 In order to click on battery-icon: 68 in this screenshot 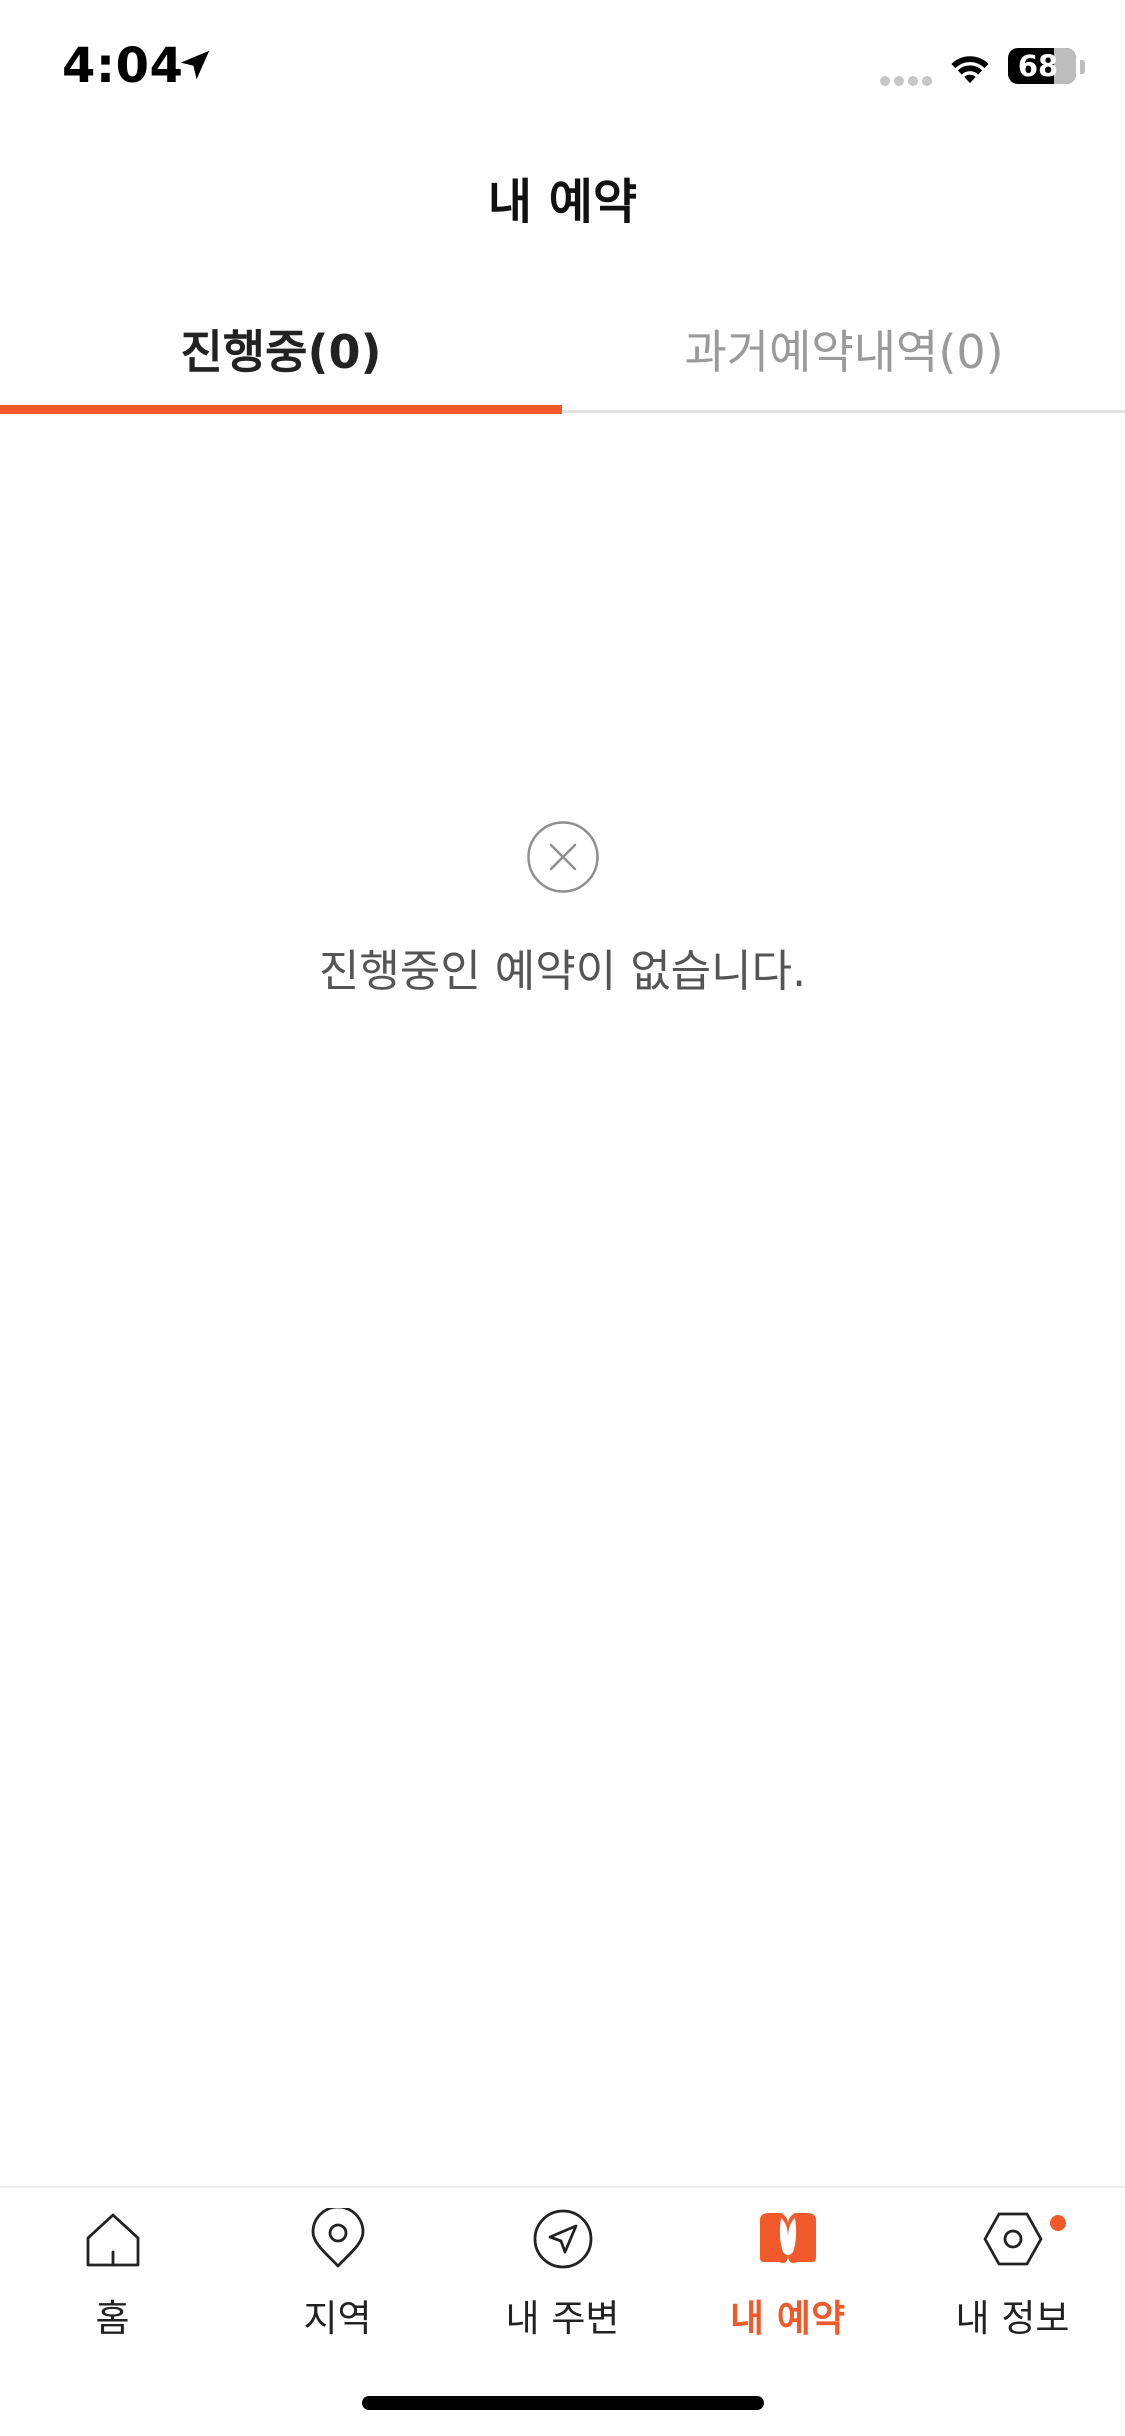, I will do `click(1042, 66)`.